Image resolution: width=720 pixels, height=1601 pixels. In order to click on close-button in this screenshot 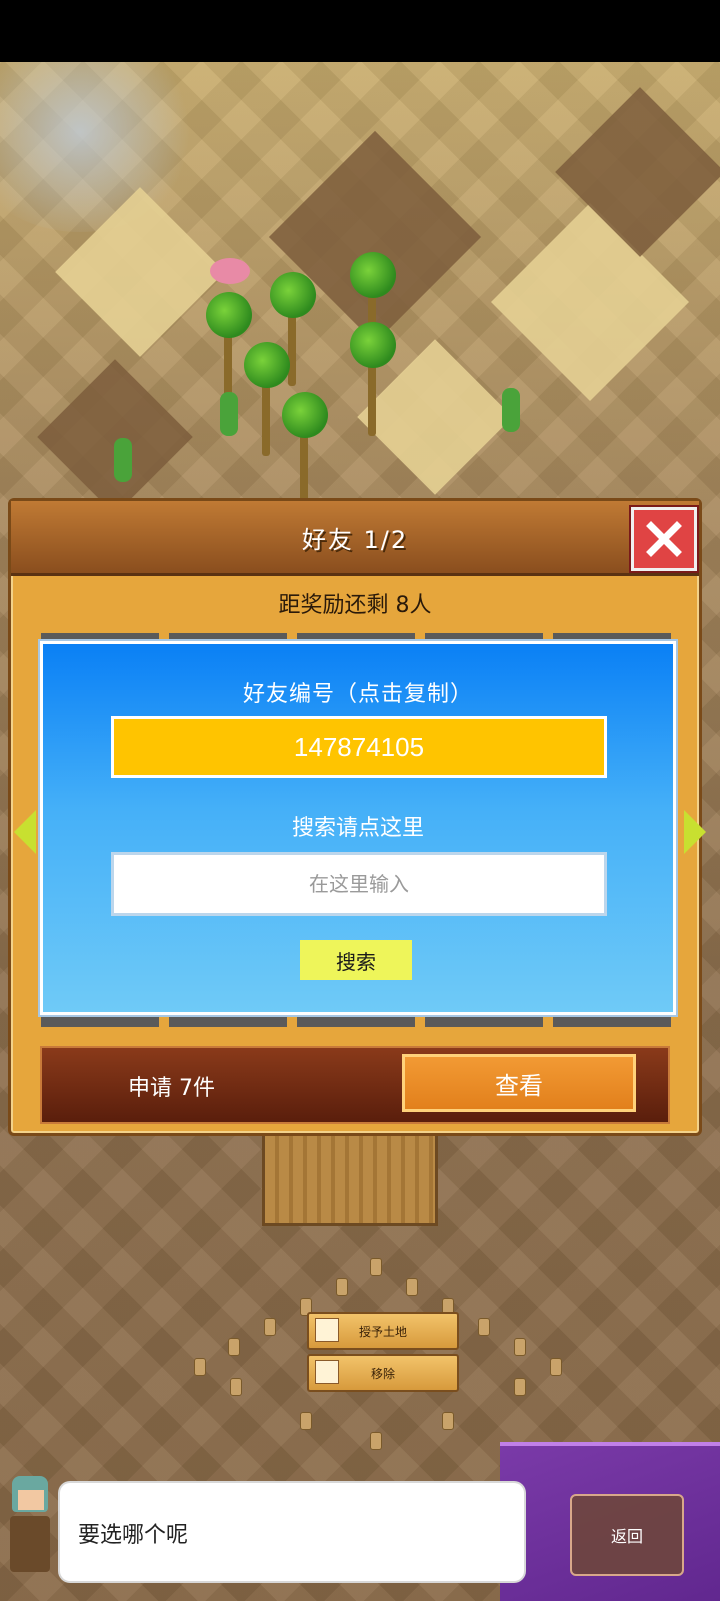, I will do `click(664, 539)`.